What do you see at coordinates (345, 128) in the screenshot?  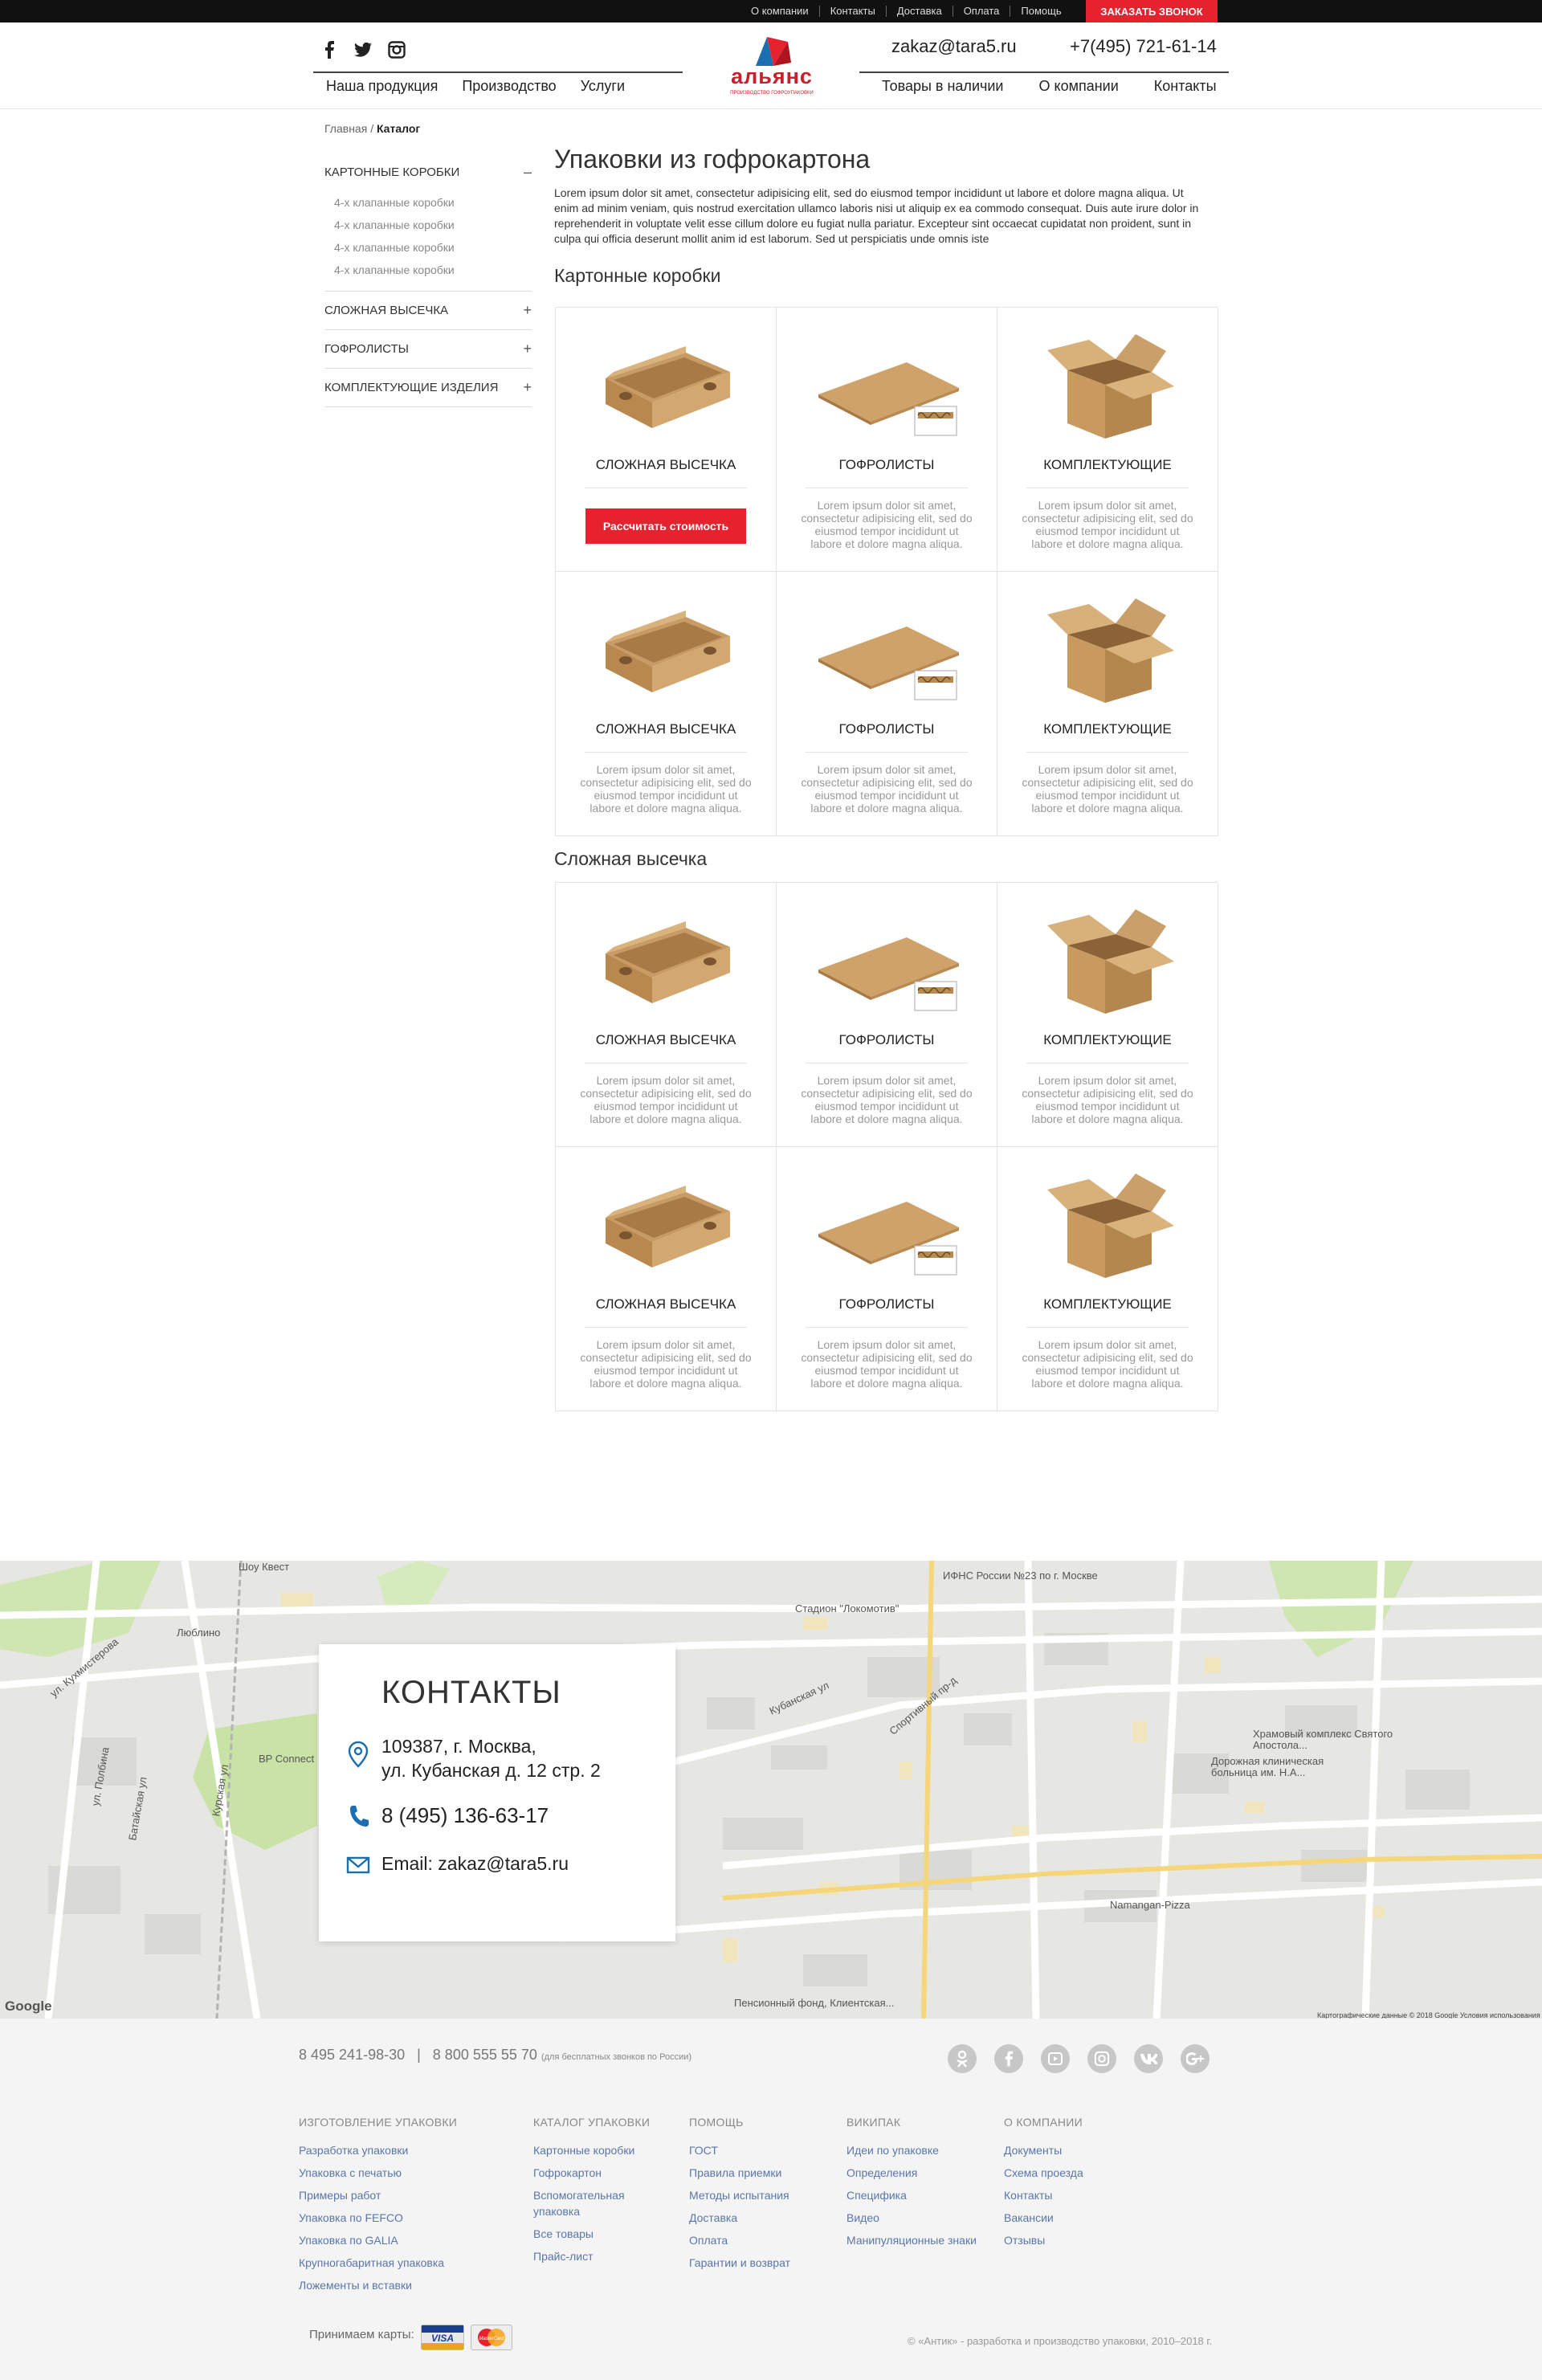 I see `breadcrumb-home: Главная` at bounding box center [345, 128].